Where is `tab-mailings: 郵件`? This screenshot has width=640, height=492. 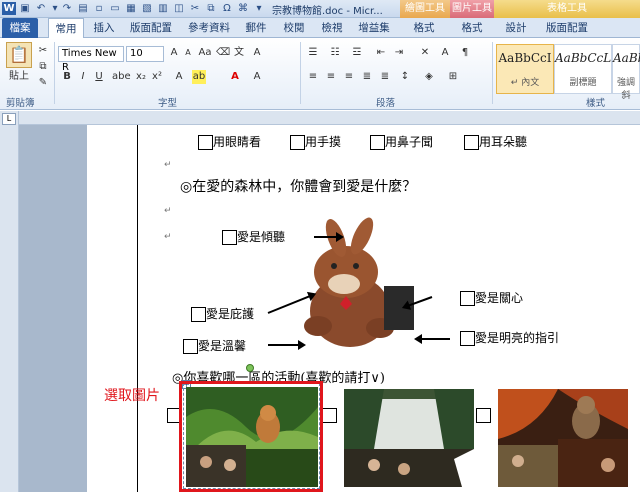
tab-mailings: 郵件 is located at coordinates (256, 28).